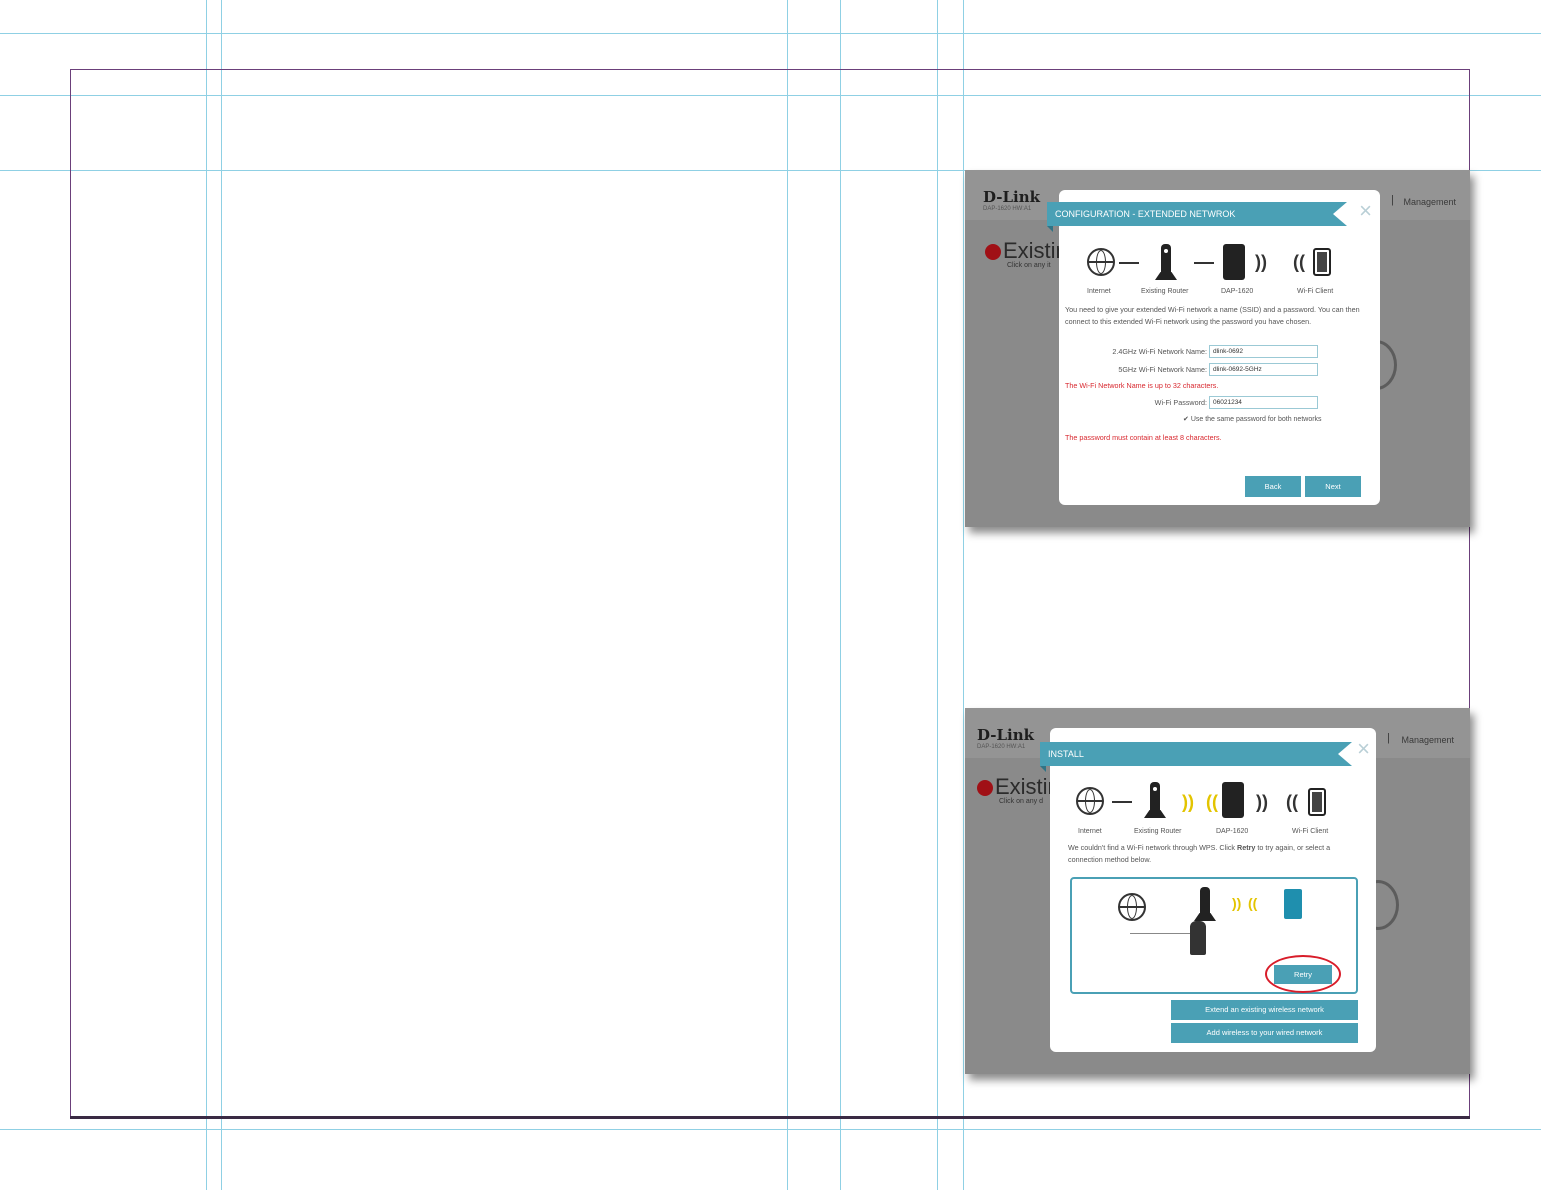 This screenshot has width=1541, height=1190. Describe the element at coordinates (1273, 486) in the screenshot. I see `back-button: Back` at that location.